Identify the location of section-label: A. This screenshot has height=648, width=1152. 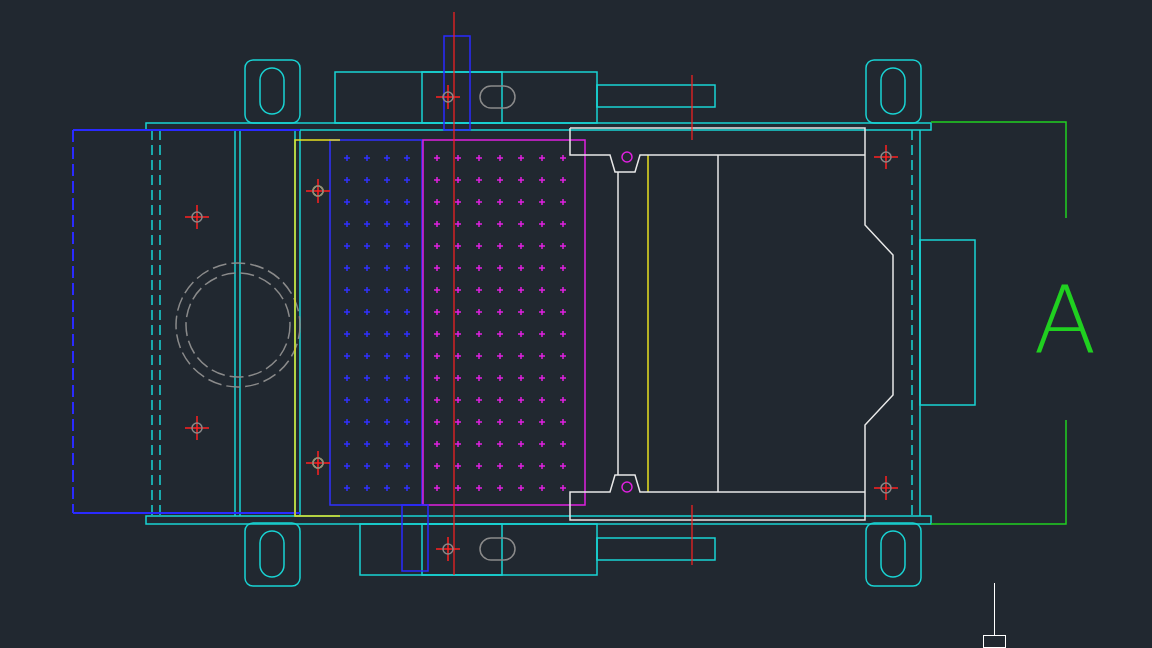
(1065, 320).